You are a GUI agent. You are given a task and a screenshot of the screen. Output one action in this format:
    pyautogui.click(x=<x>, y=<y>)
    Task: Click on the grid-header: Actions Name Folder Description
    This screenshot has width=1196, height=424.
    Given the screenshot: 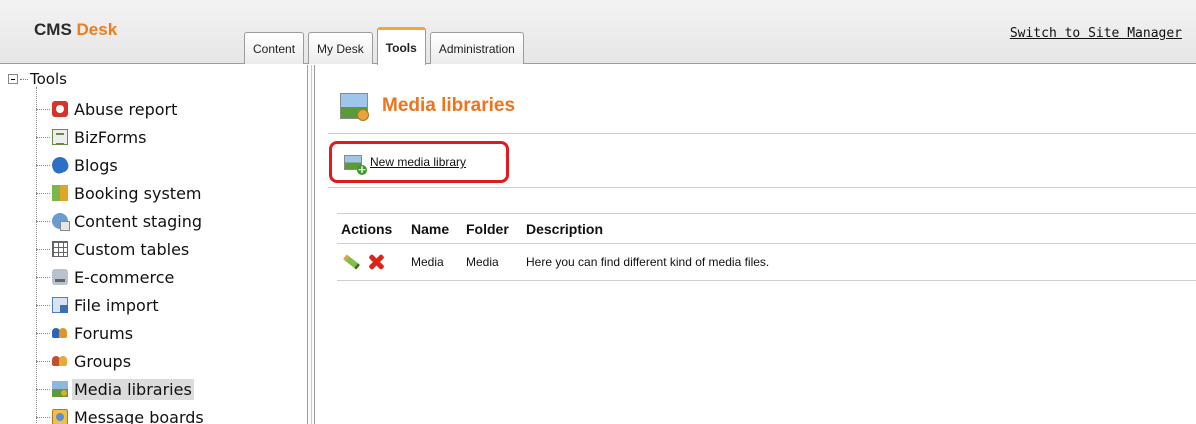 What is the action you would take?
    pyautogui.click(x=766, y=229)
    